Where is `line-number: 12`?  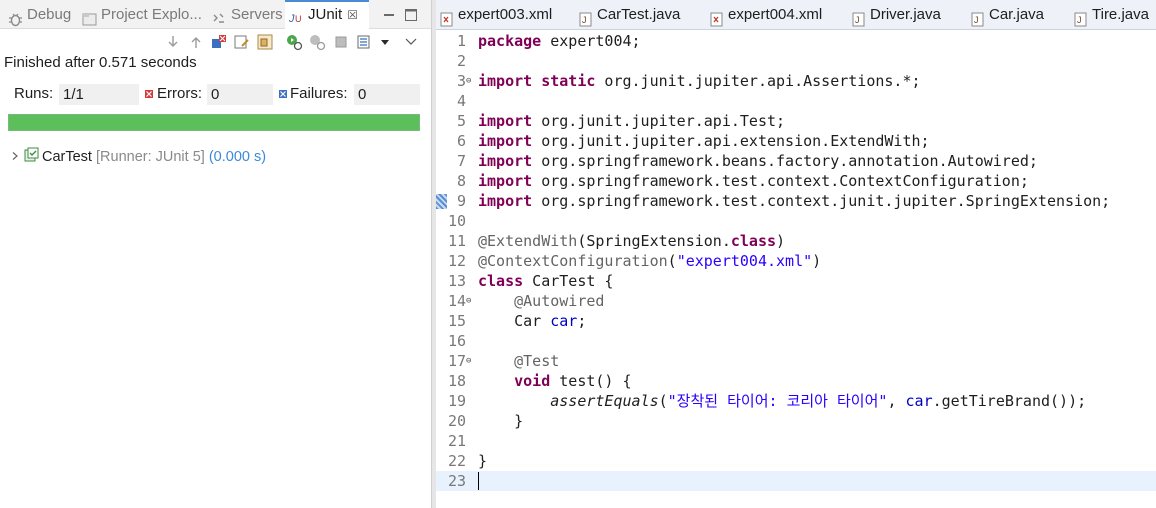
line-number: 12 is located at coordinates (456, 261).